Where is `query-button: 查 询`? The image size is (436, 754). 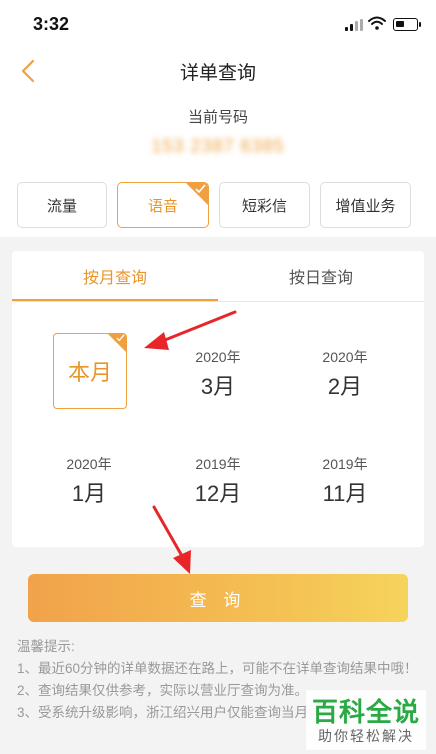
query-button: 查 询 is located at coordinates (218, 598).